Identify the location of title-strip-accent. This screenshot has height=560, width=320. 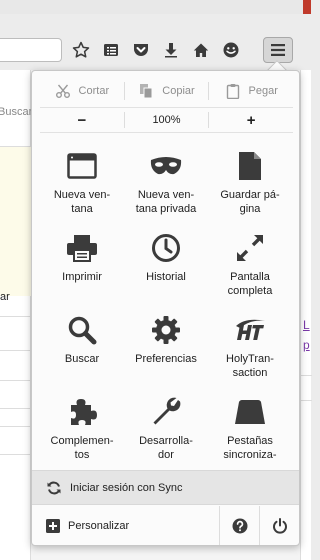
(307, 7).